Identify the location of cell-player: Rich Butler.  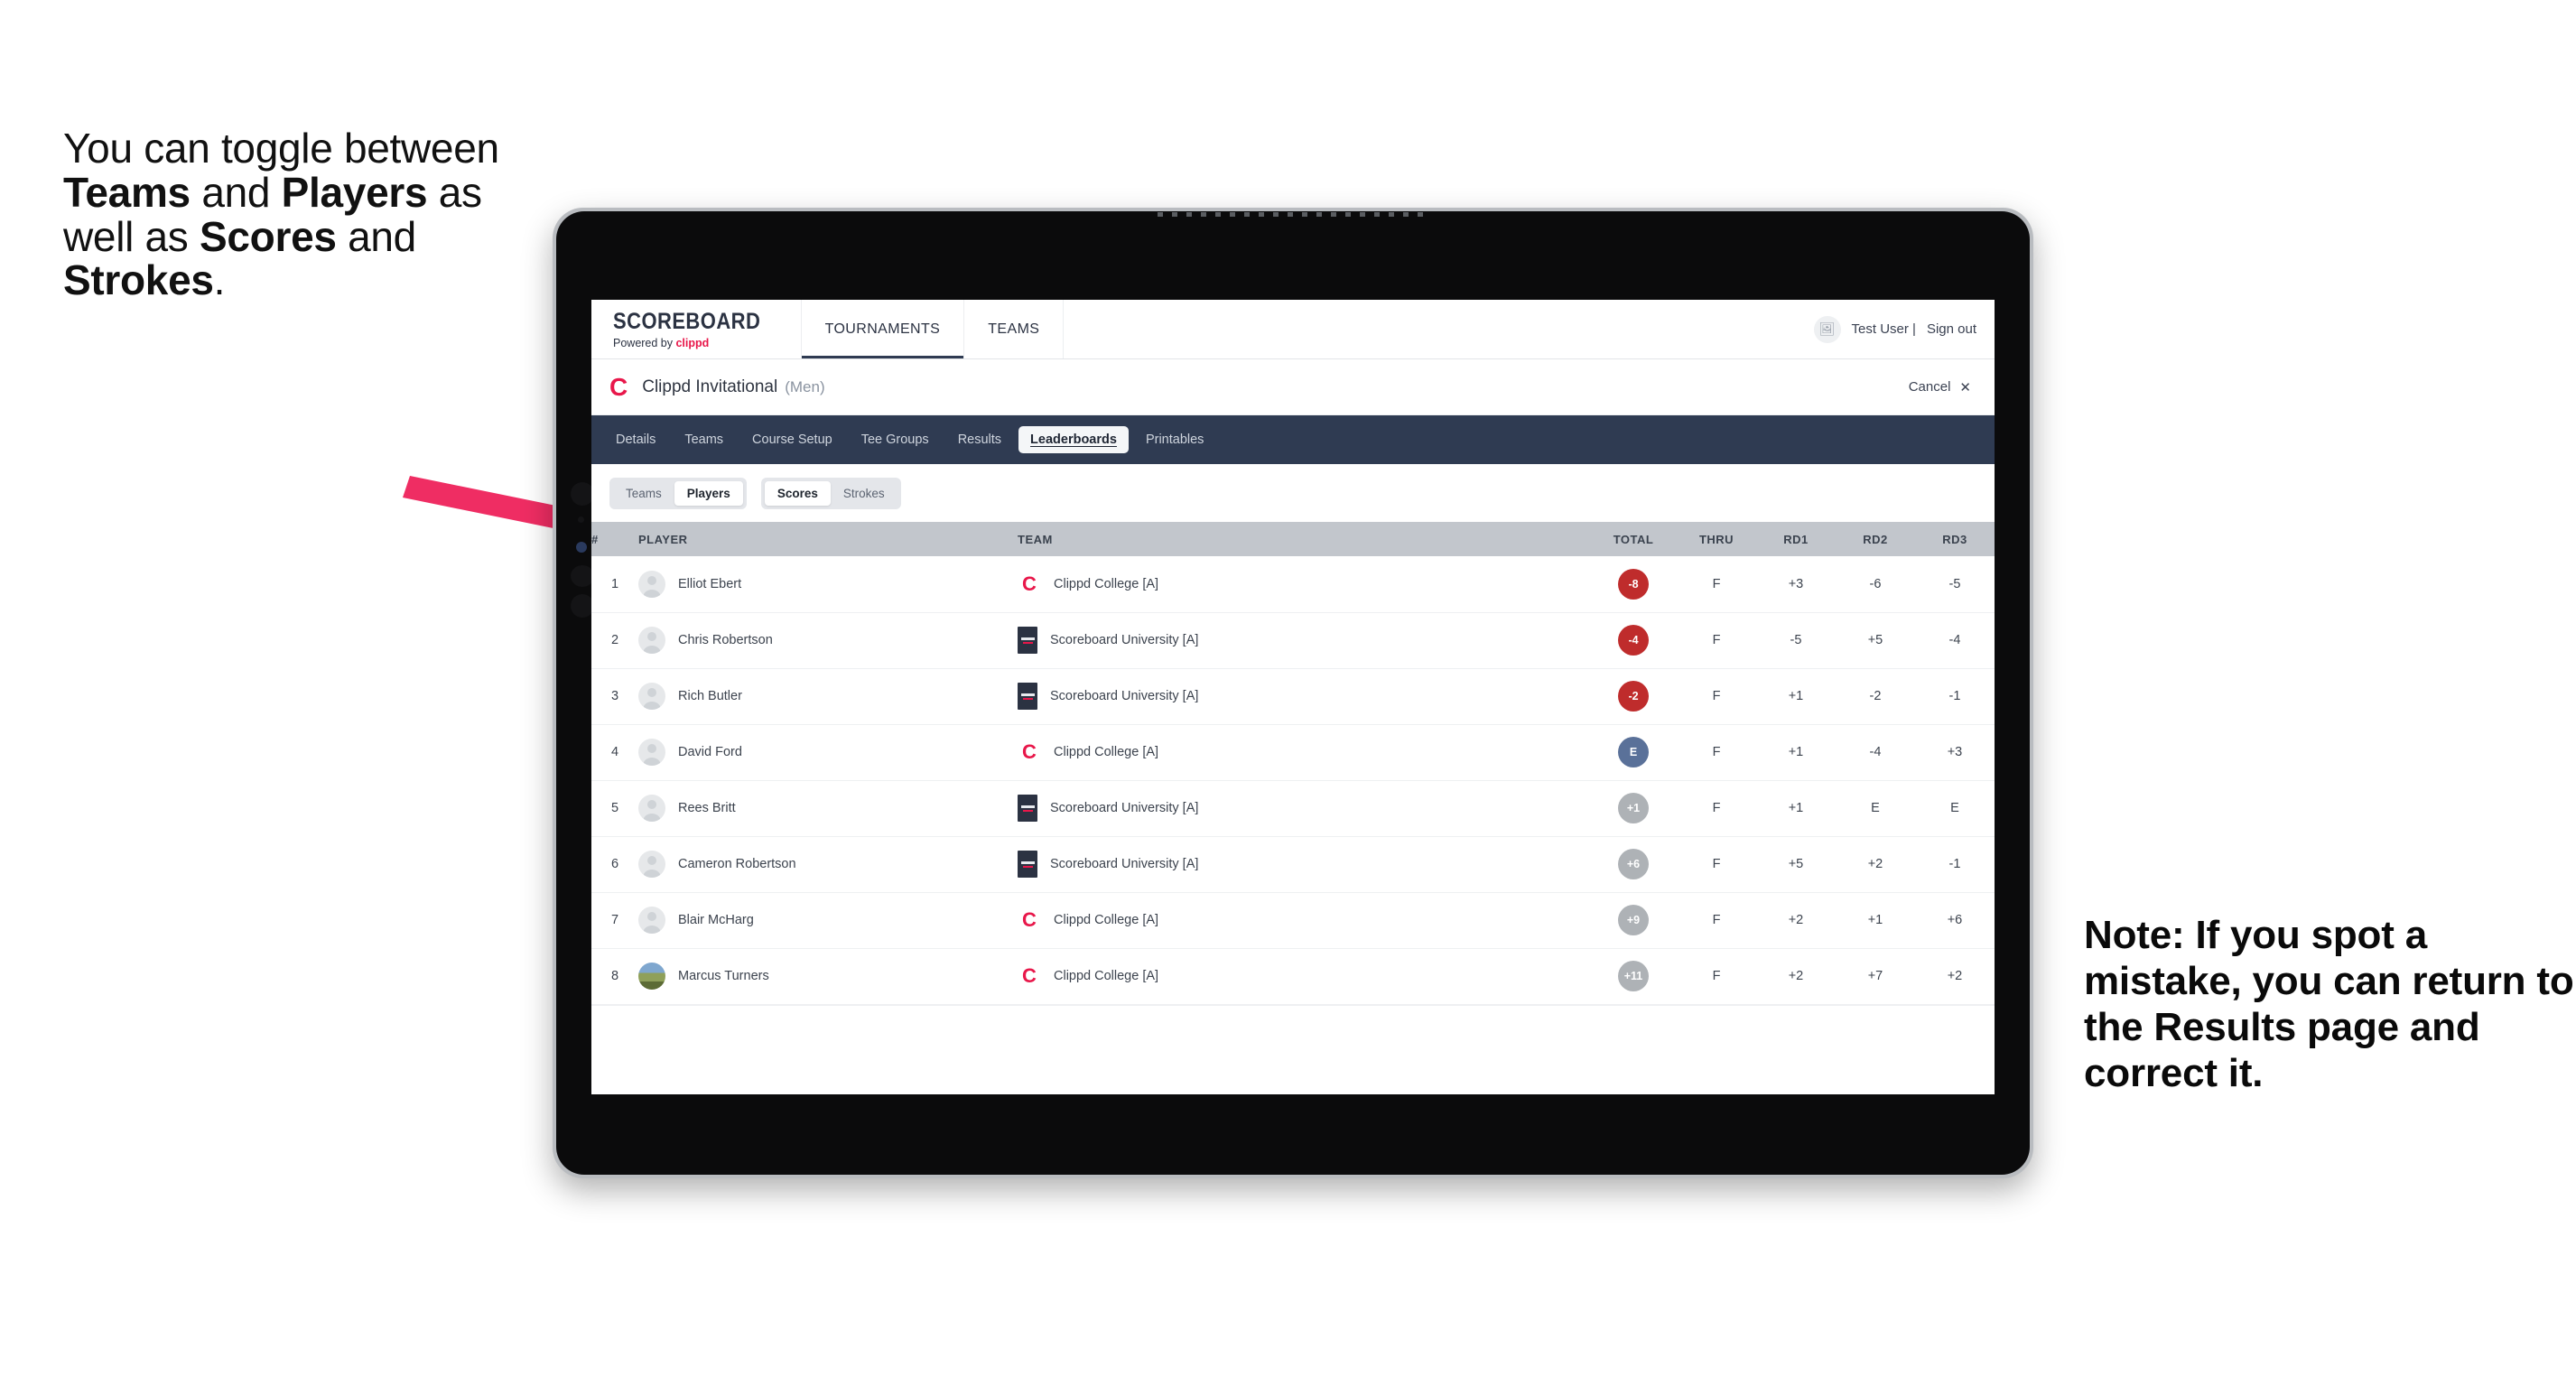
(828, 697).